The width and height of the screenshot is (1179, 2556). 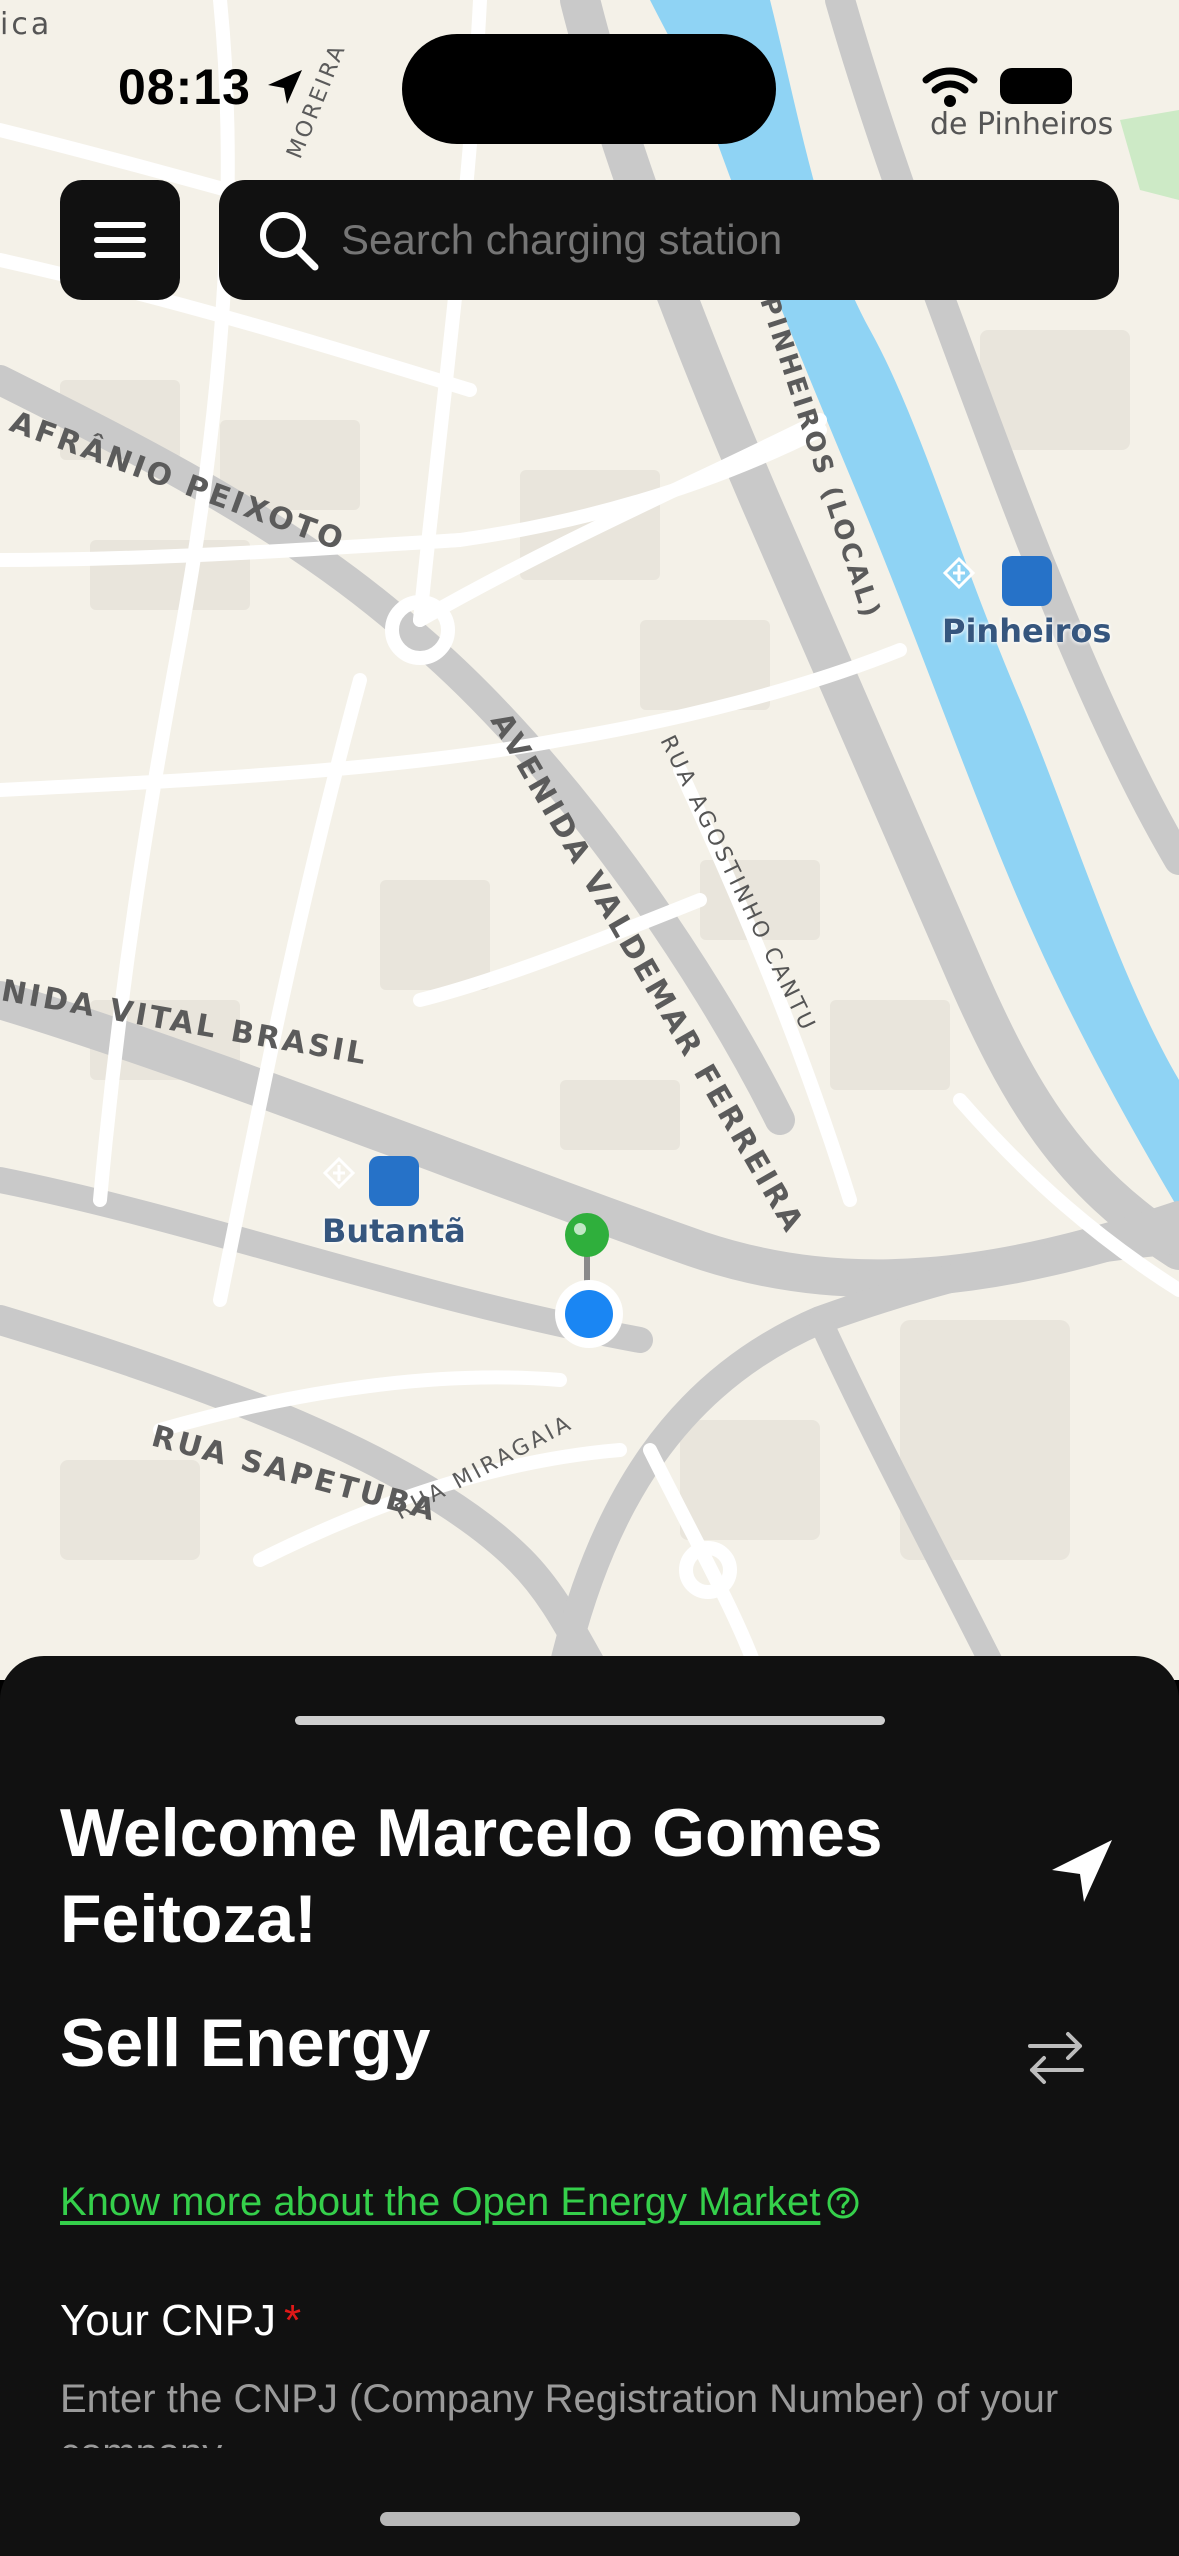 What do you see at coordinates (484, 1467) in the screenshot?
I see `street-label-miragaia: RUA MIRAGAIA` at bounding box center [484, 1467].